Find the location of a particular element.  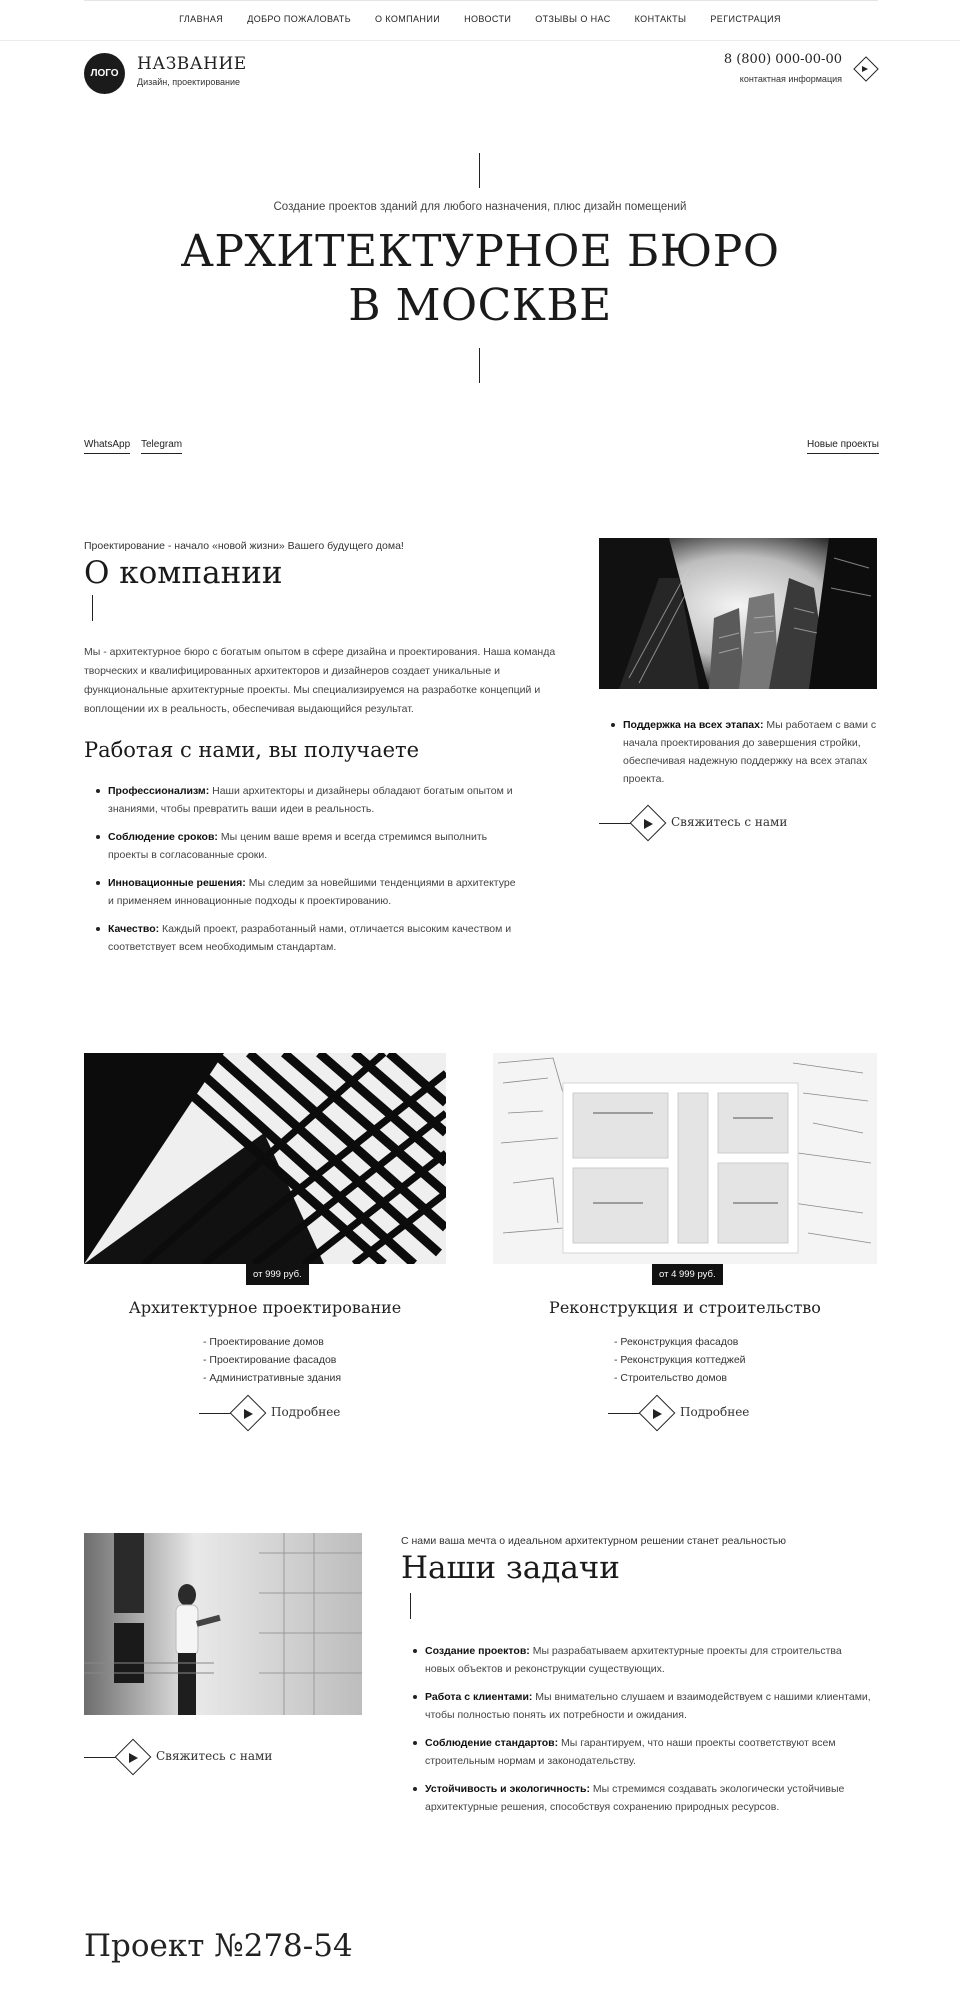

price-badge: от 4 999 руб. is located at coordinates (687, 1274).